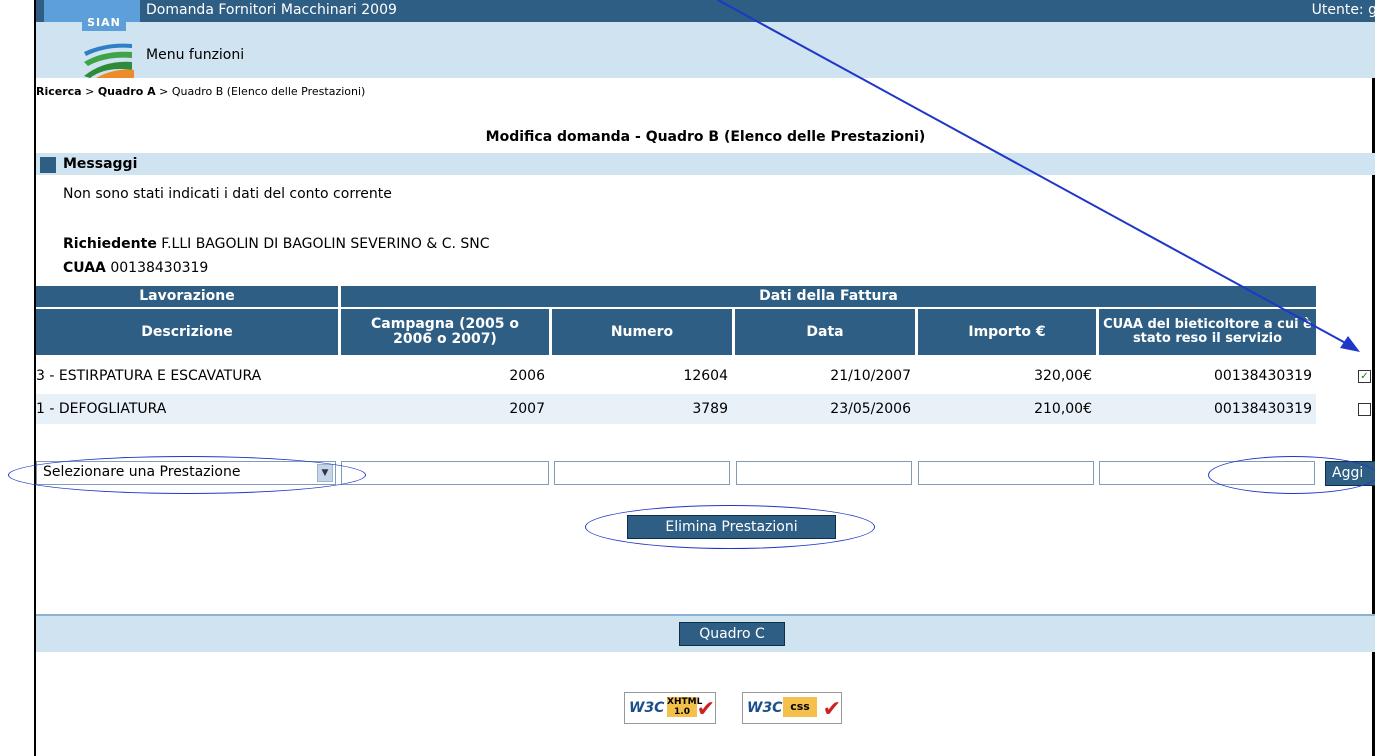 This screenshot has width=1375, height=756. I want to click on table-row-1-importo: 320,00€, so click(1063, 376).